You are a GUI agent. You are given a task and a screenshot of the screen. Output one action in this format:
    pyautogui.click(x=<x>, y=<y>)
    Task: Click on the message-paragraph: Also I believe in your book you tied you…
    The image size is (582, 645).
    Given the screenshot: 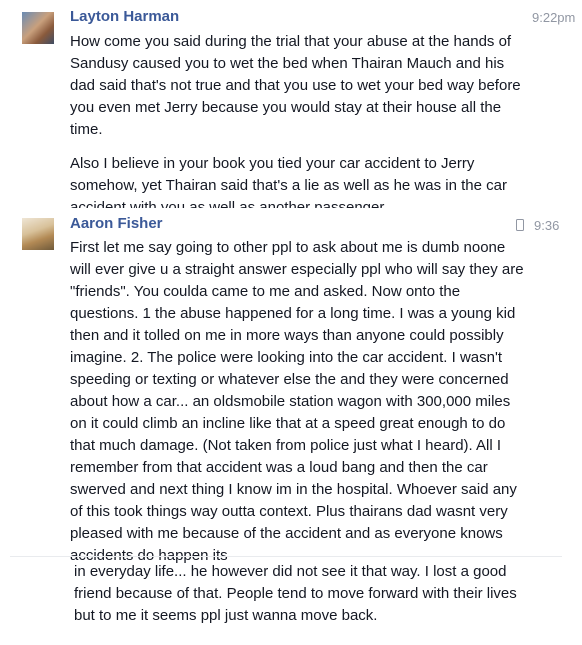 What is the action you would take?
    pyautogui.click(x=288, y=181)
    